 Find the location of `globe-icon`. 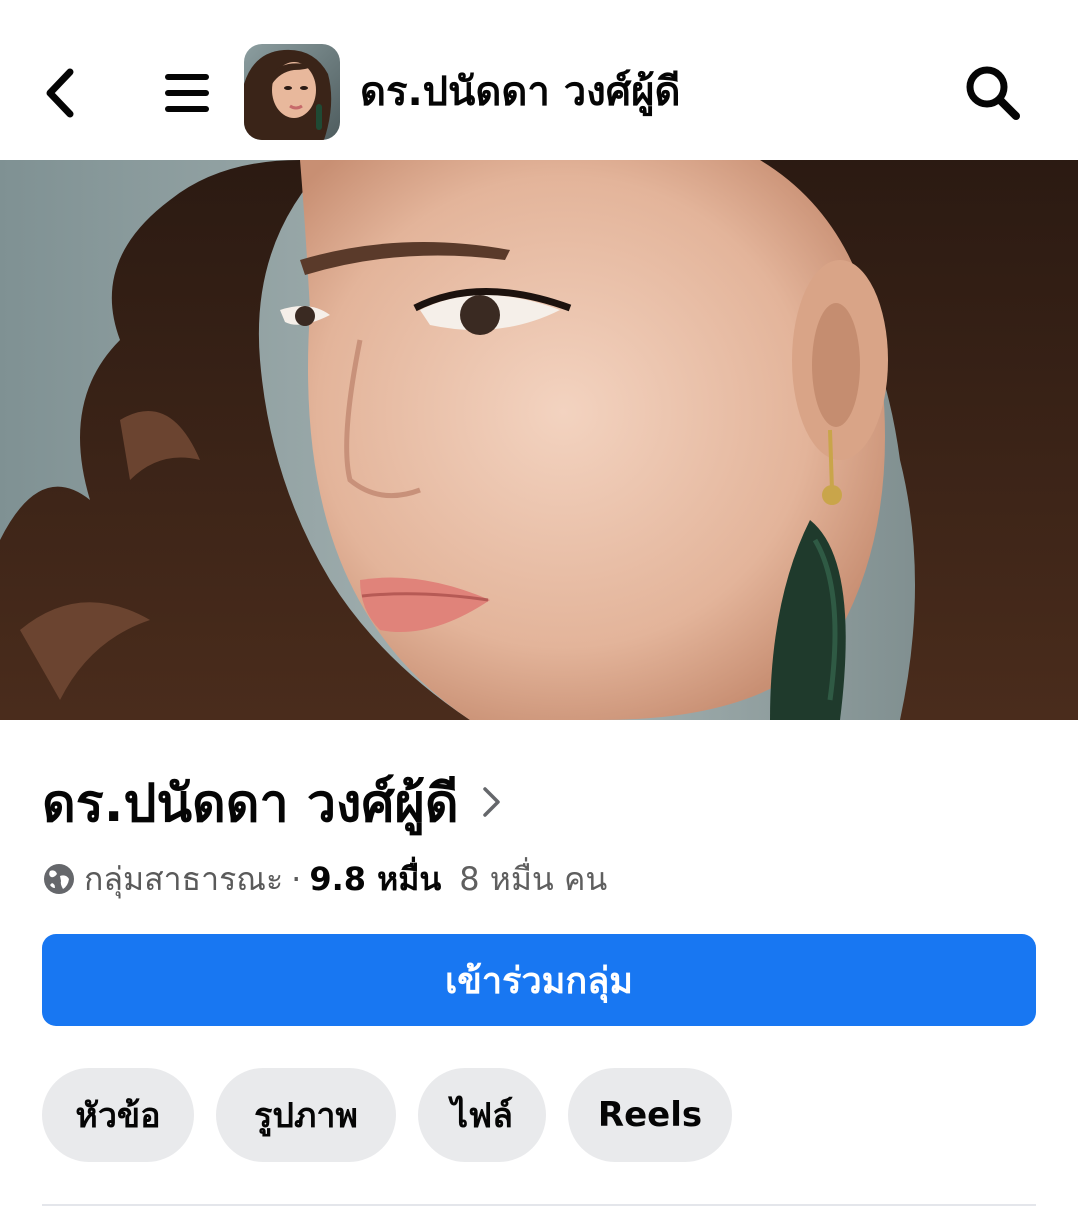

globe-icon is located at coordinates (59, 879).